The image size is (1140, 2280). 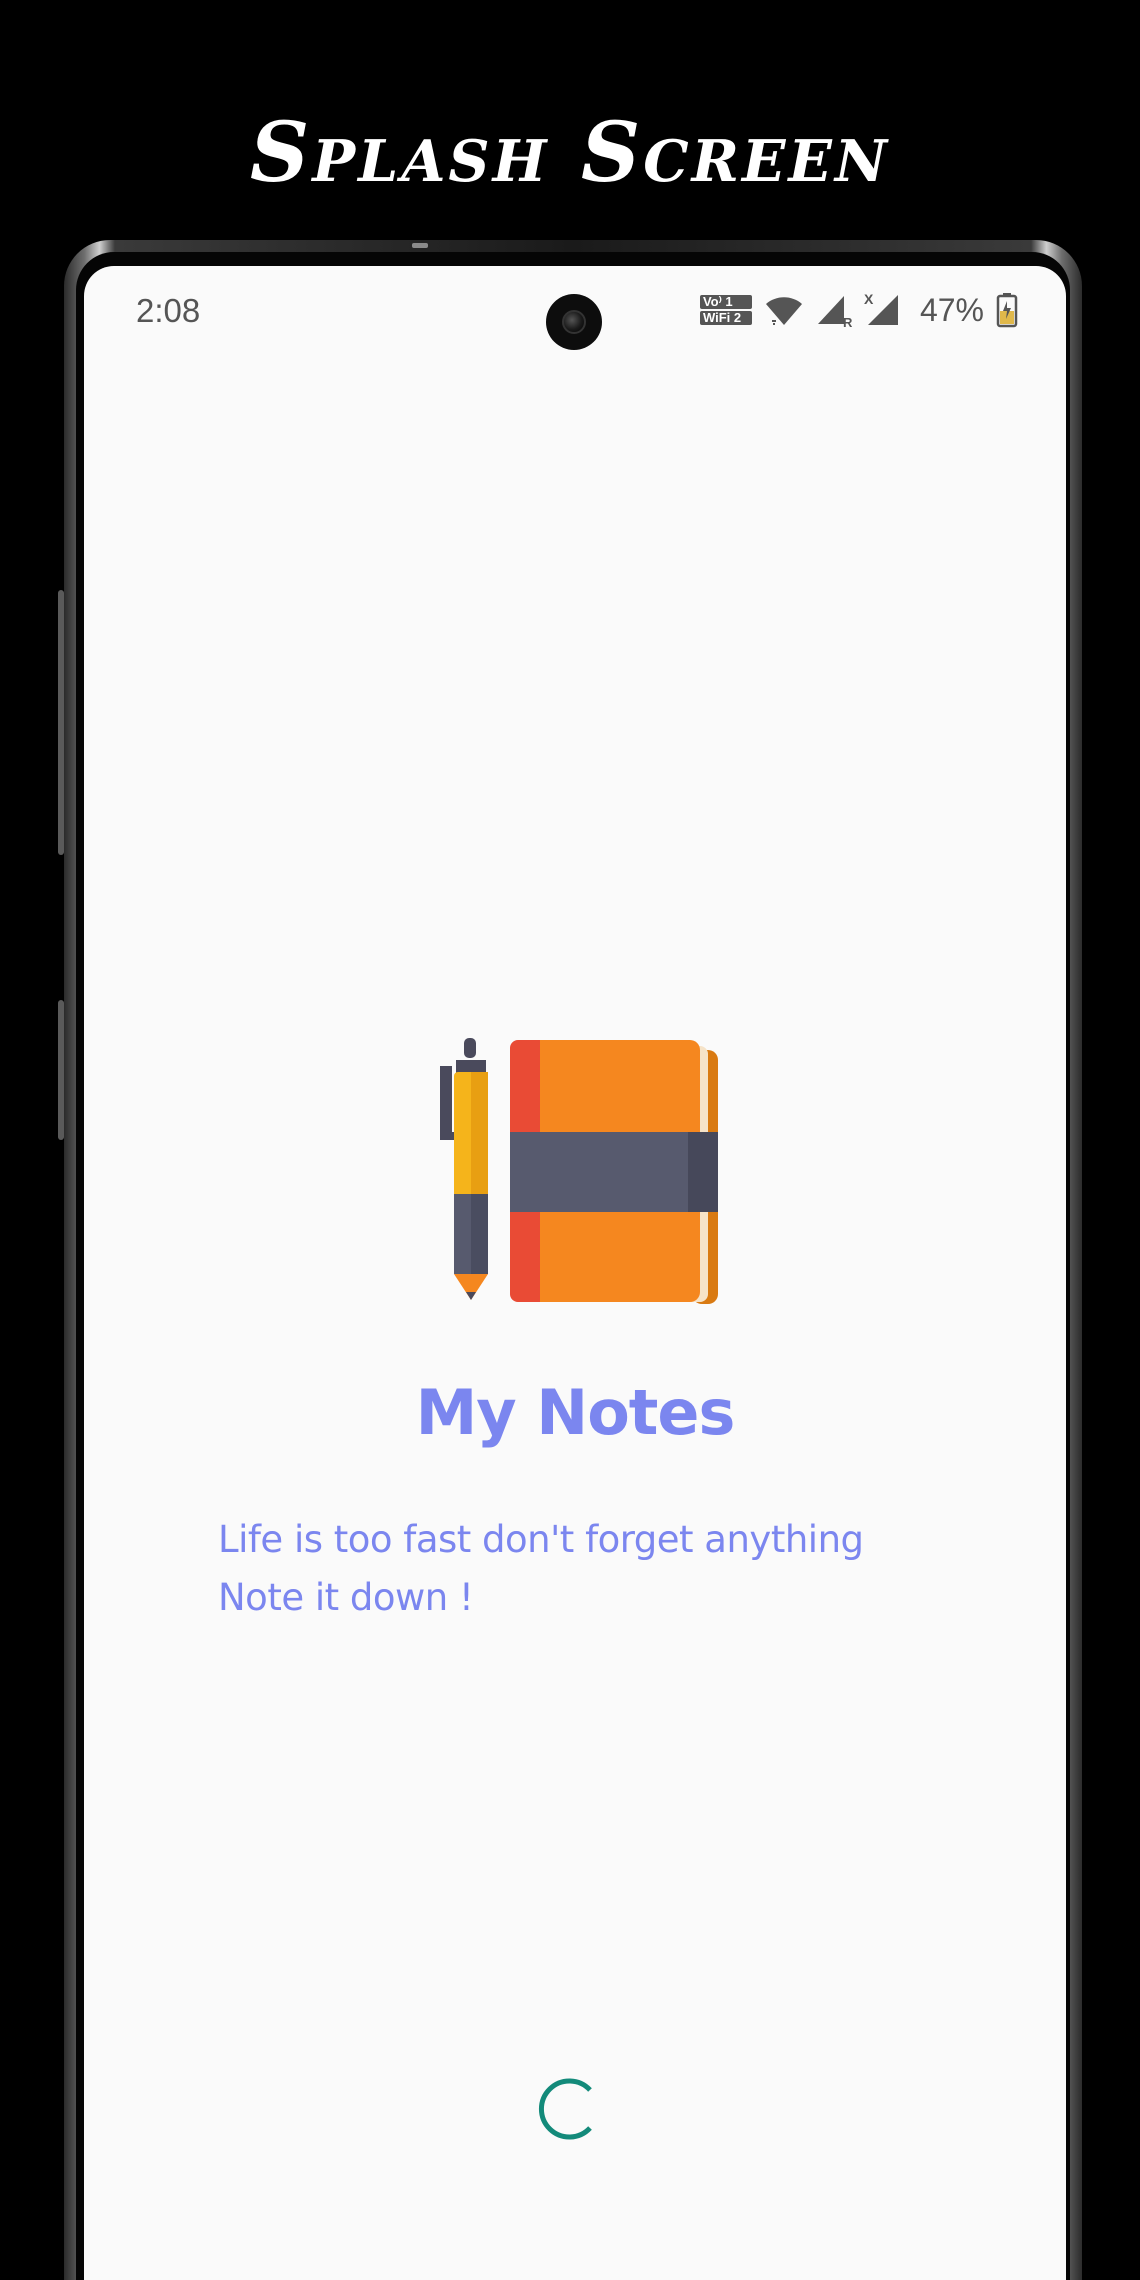 I want to click on tagline-line-1: Life is too fast don't forget anything, so click(x=541, y=1539).